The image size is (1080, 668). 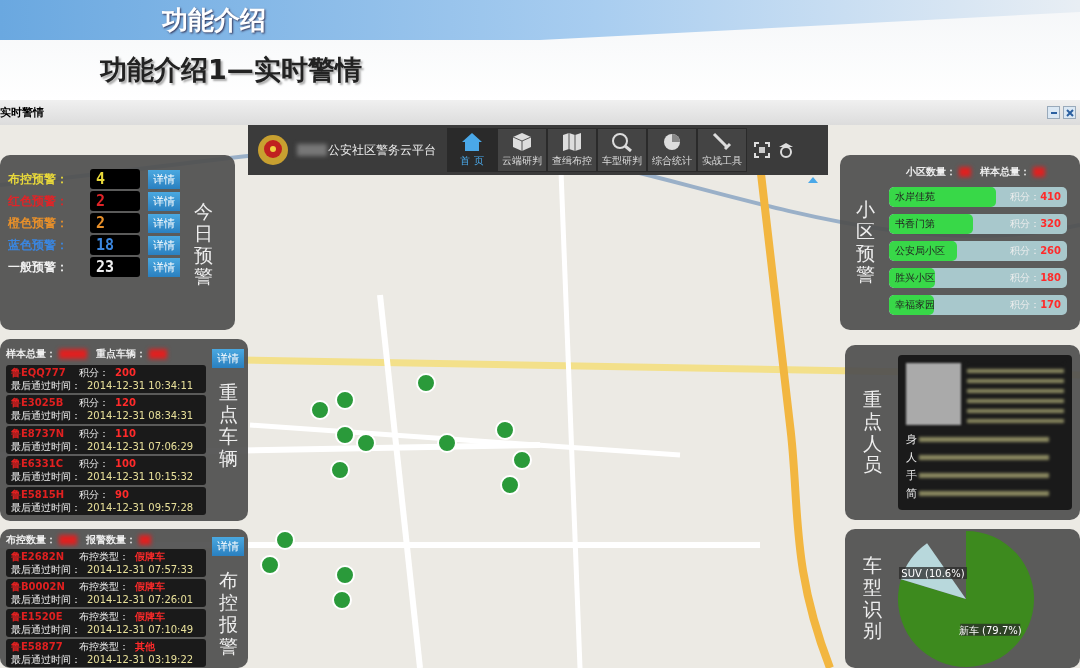 I want to click on summary-label: 小区数量：, so click(x=930, y=172).